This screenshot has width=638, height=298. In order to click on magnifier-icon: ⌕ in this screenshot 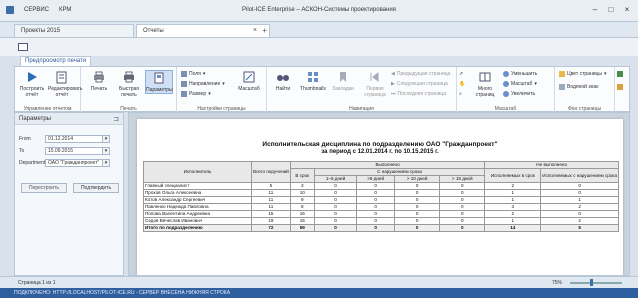, I will do `click(460, 94)`.